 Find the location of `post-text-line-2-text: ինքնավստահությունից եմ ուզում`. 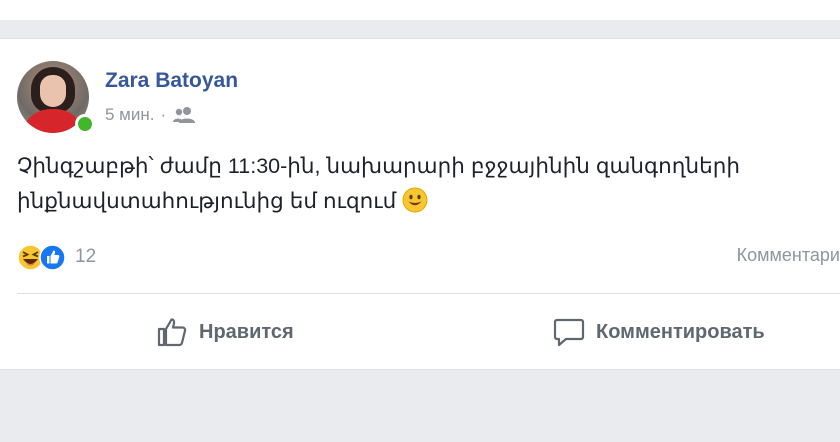

post-text-line-2-text: ինքնավստահությունից եմ ուզում is located at coordinates (207, 201).